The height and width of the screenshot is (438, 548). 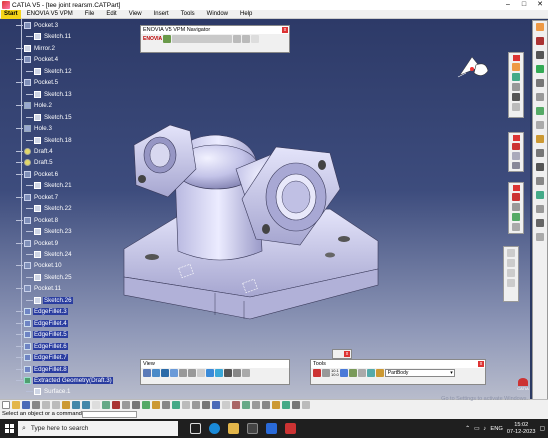 I want to click on close-button: ✕, so click(x=540, y=5).